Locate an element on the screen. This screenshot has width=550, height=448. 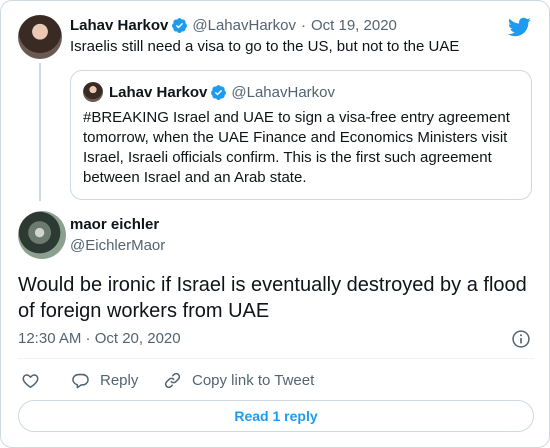
speech-bubble-icon is located at coordinates (80, 380).